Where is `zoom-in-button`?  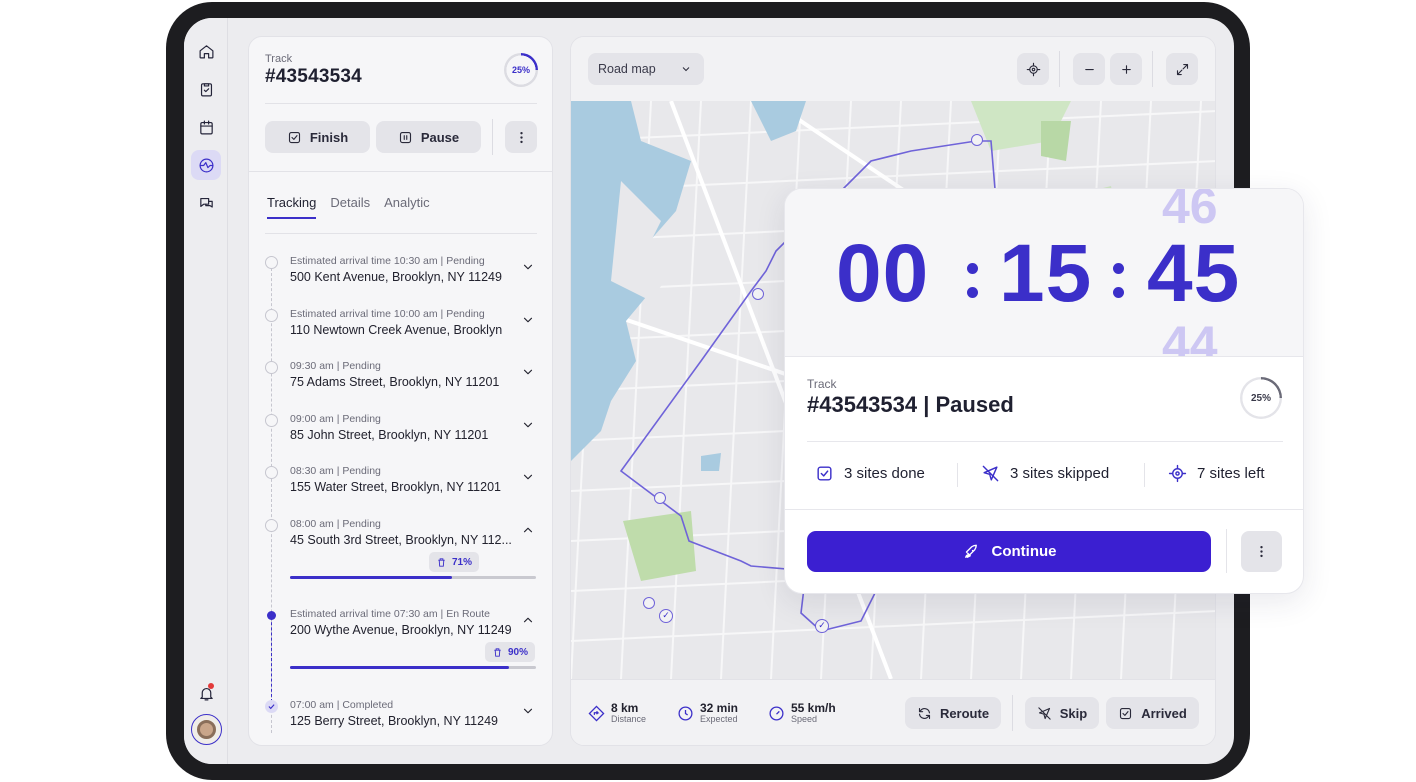
zoom-in-button is located at coordinates (1126, 69).